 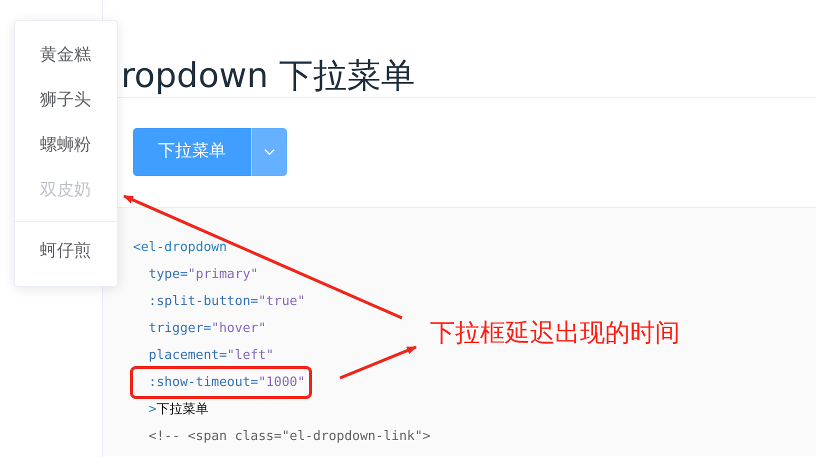 What do you see at coordinates (66, 247) in the screenshot?
I see `menu-item: 蚵仔煎` at bounding box center [66, 247].